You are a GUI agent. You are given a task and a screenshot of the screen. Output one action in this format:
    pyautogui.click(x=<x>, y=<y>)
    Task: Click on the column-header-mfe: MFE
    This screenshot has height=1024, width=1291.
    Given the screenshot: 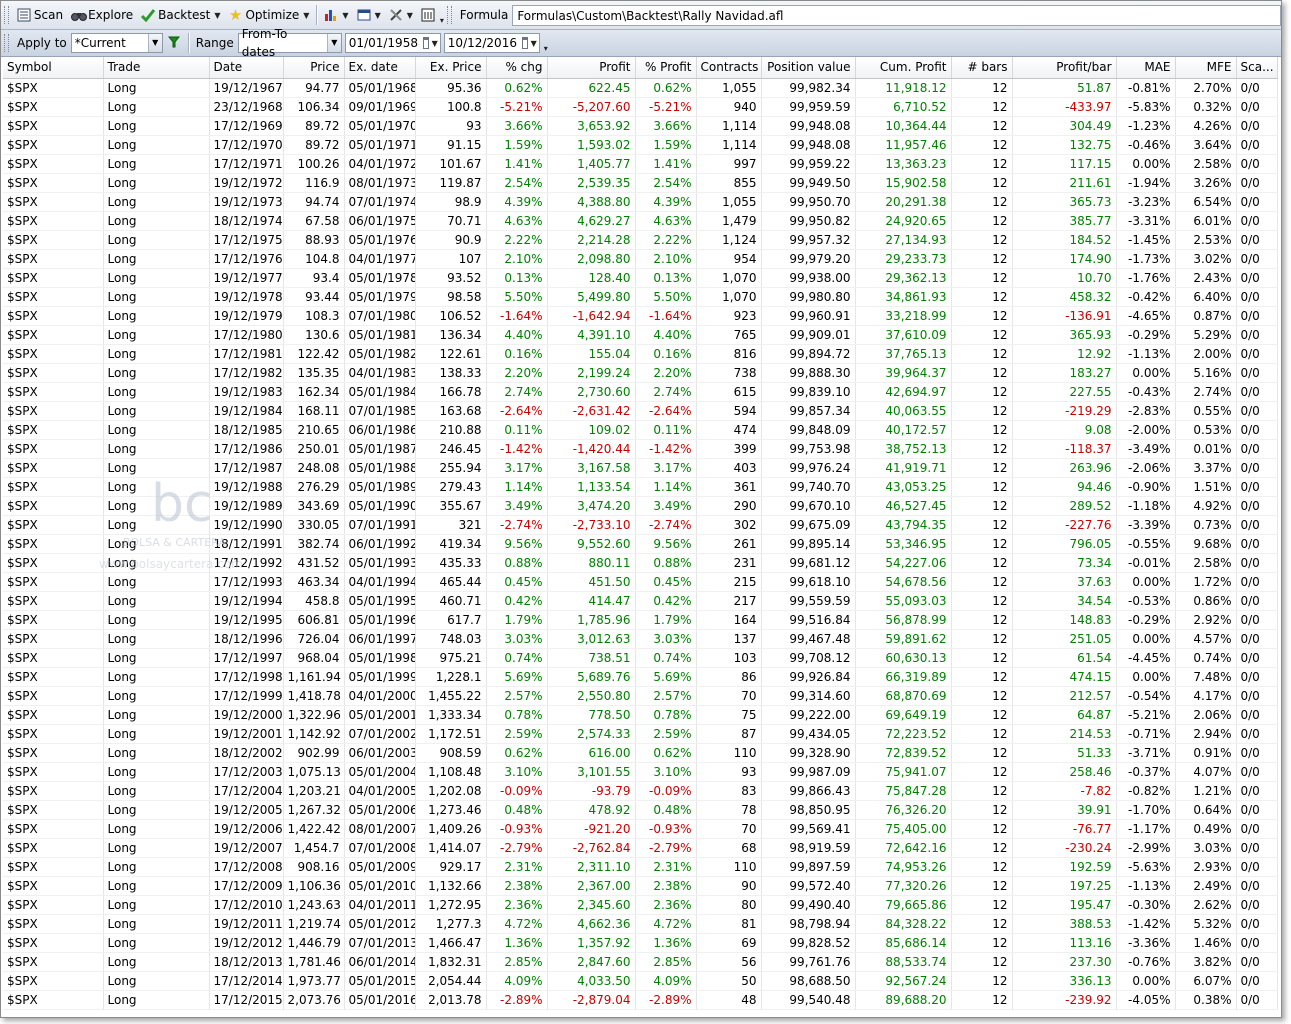 What is the action you would take?
    pyautogui.click(x=1206, y=68)
    